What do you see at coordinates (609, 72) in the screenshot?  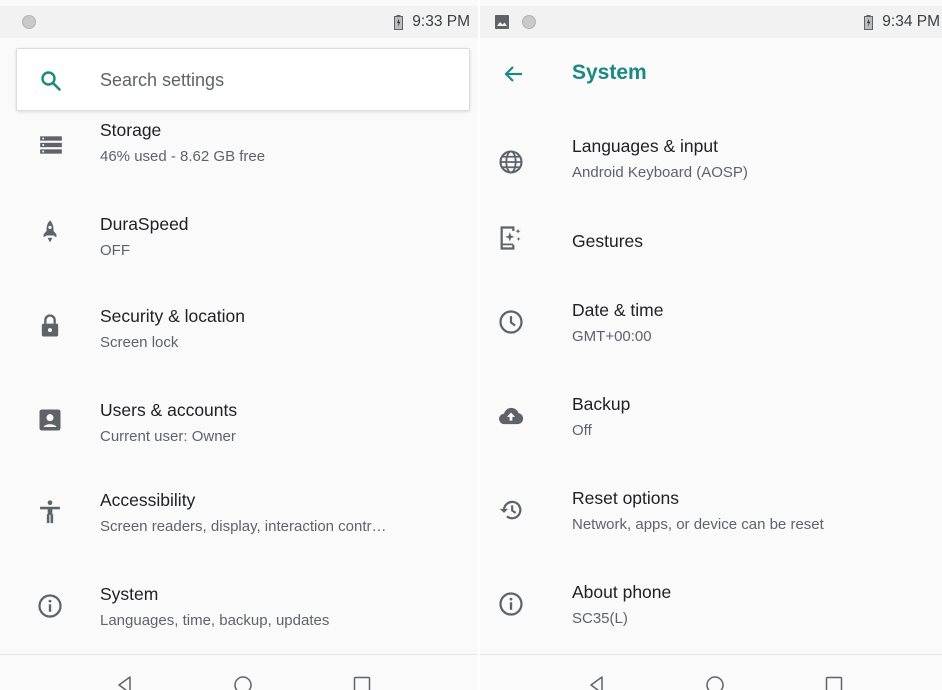 I see `page-title: System` at bounding box center [609, 72].